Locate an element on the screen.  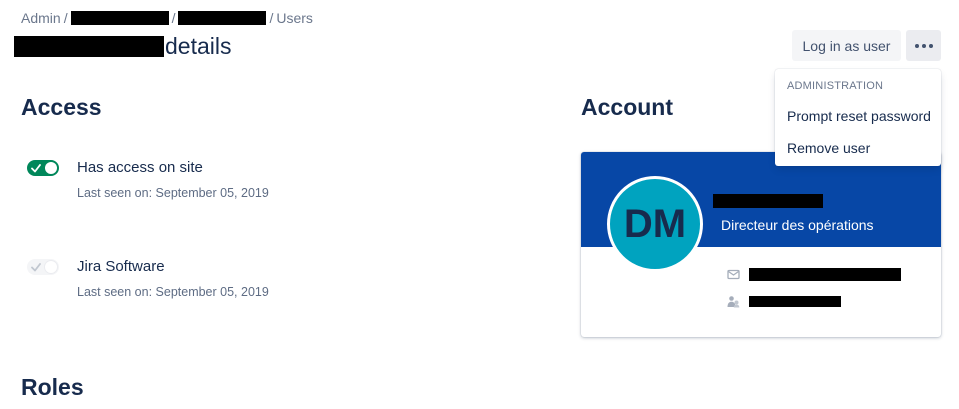
organization-icon is located at coordinates (733, 302).